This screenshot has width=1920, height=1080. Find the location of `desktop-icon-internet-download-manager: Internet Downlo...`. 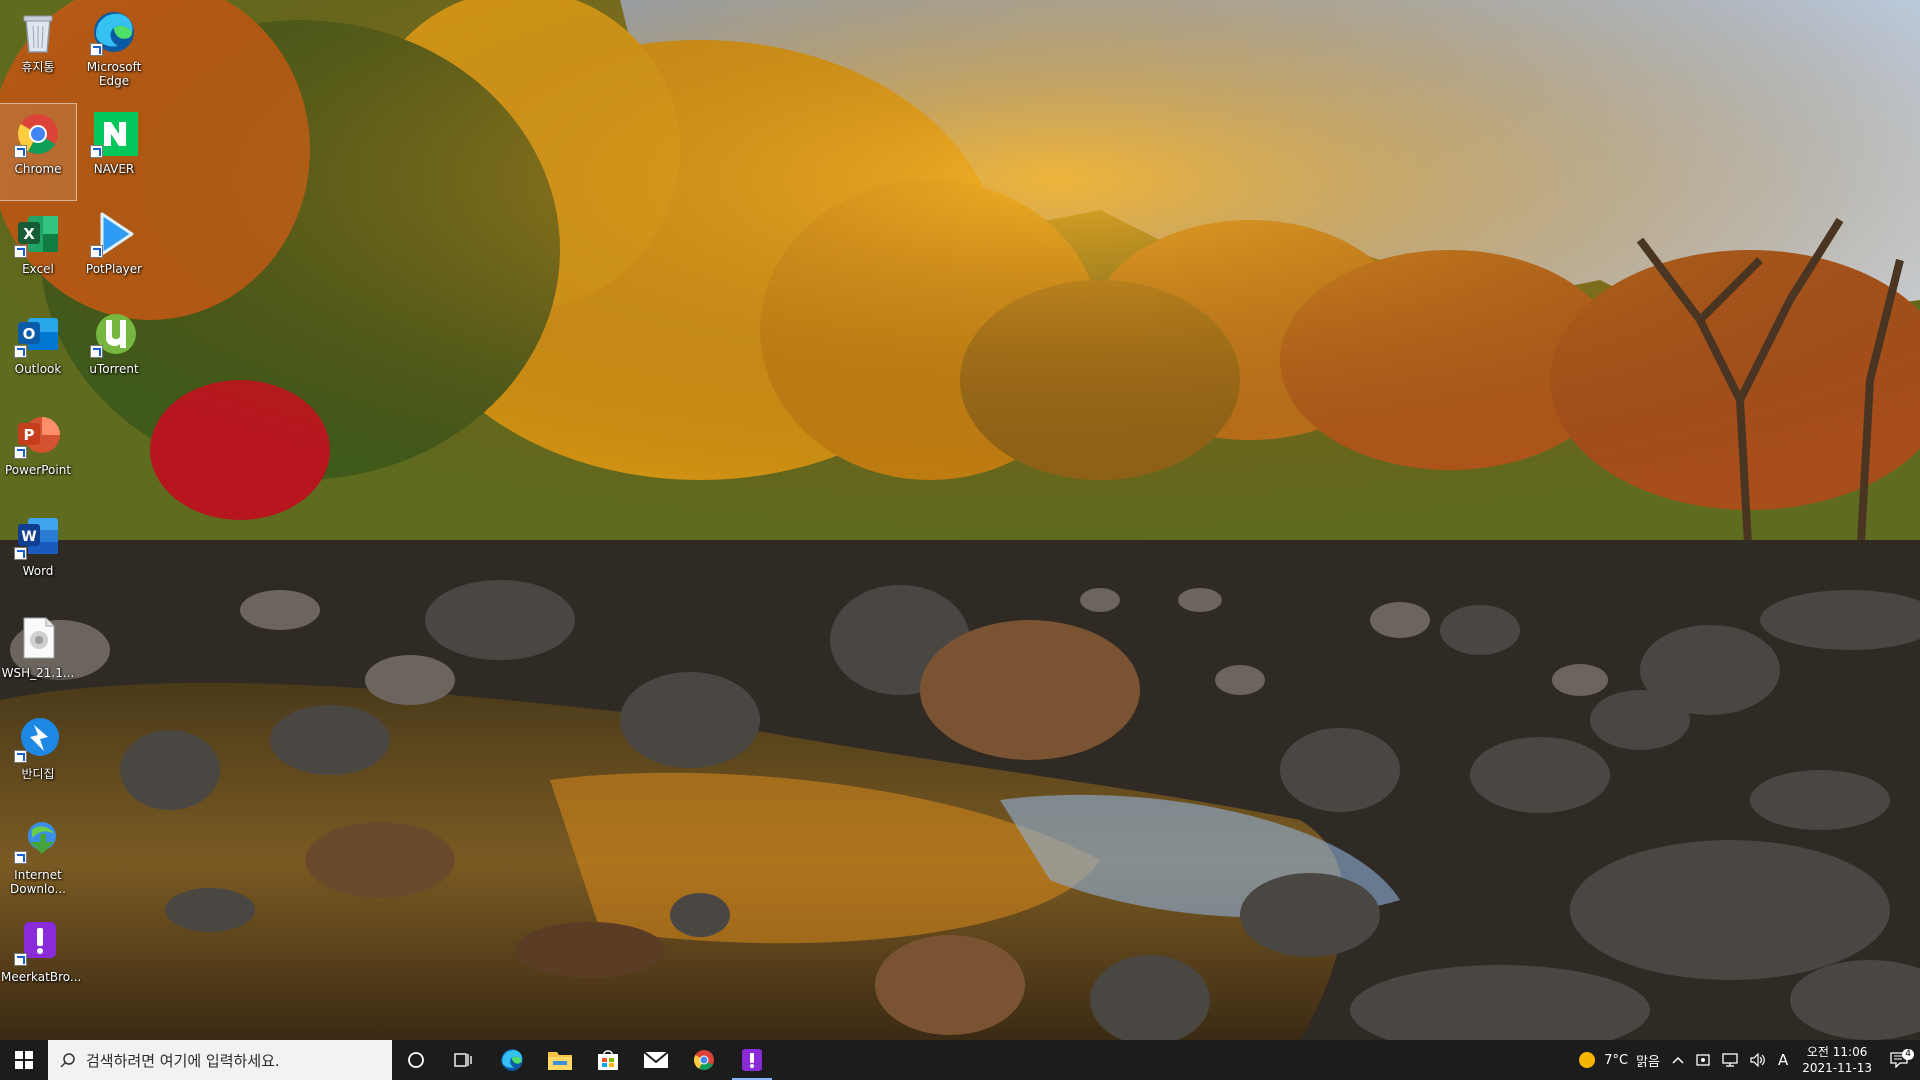

desktop-icon-internet-download-manager: Internet Downlo... is located at coordinates (38, 858).